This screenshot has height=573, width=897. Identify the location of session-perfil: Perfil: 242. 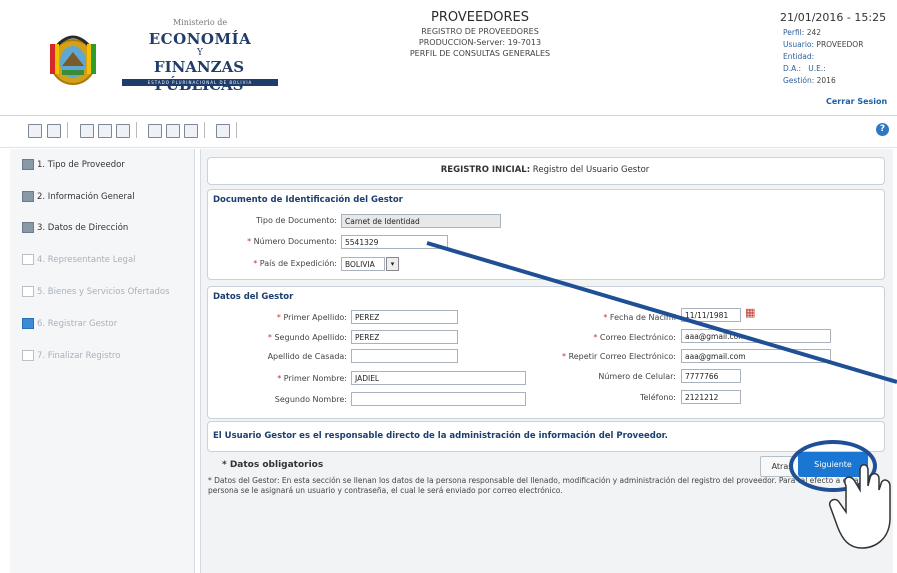
(802, 32).